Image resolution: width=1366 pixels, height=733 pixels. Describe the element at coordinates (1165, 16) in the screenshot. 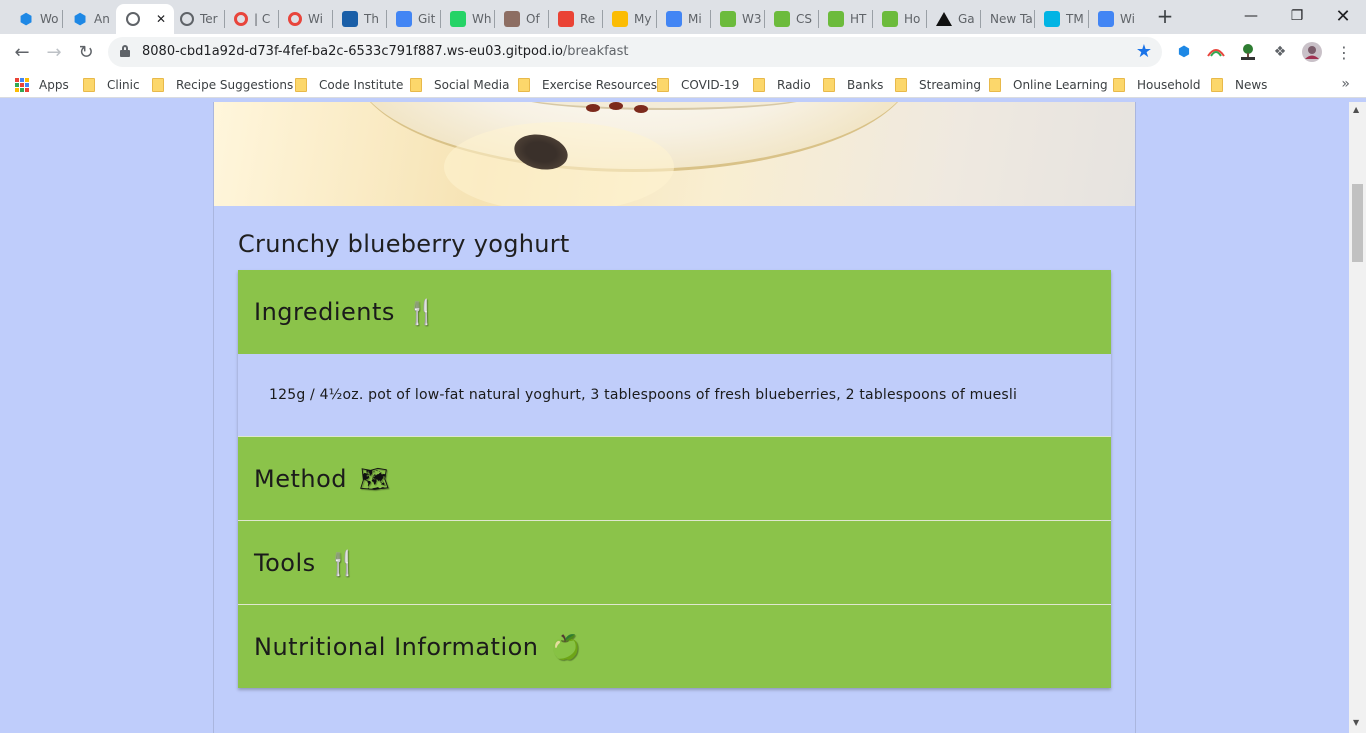

I see `new-tab-button: +` at that location.